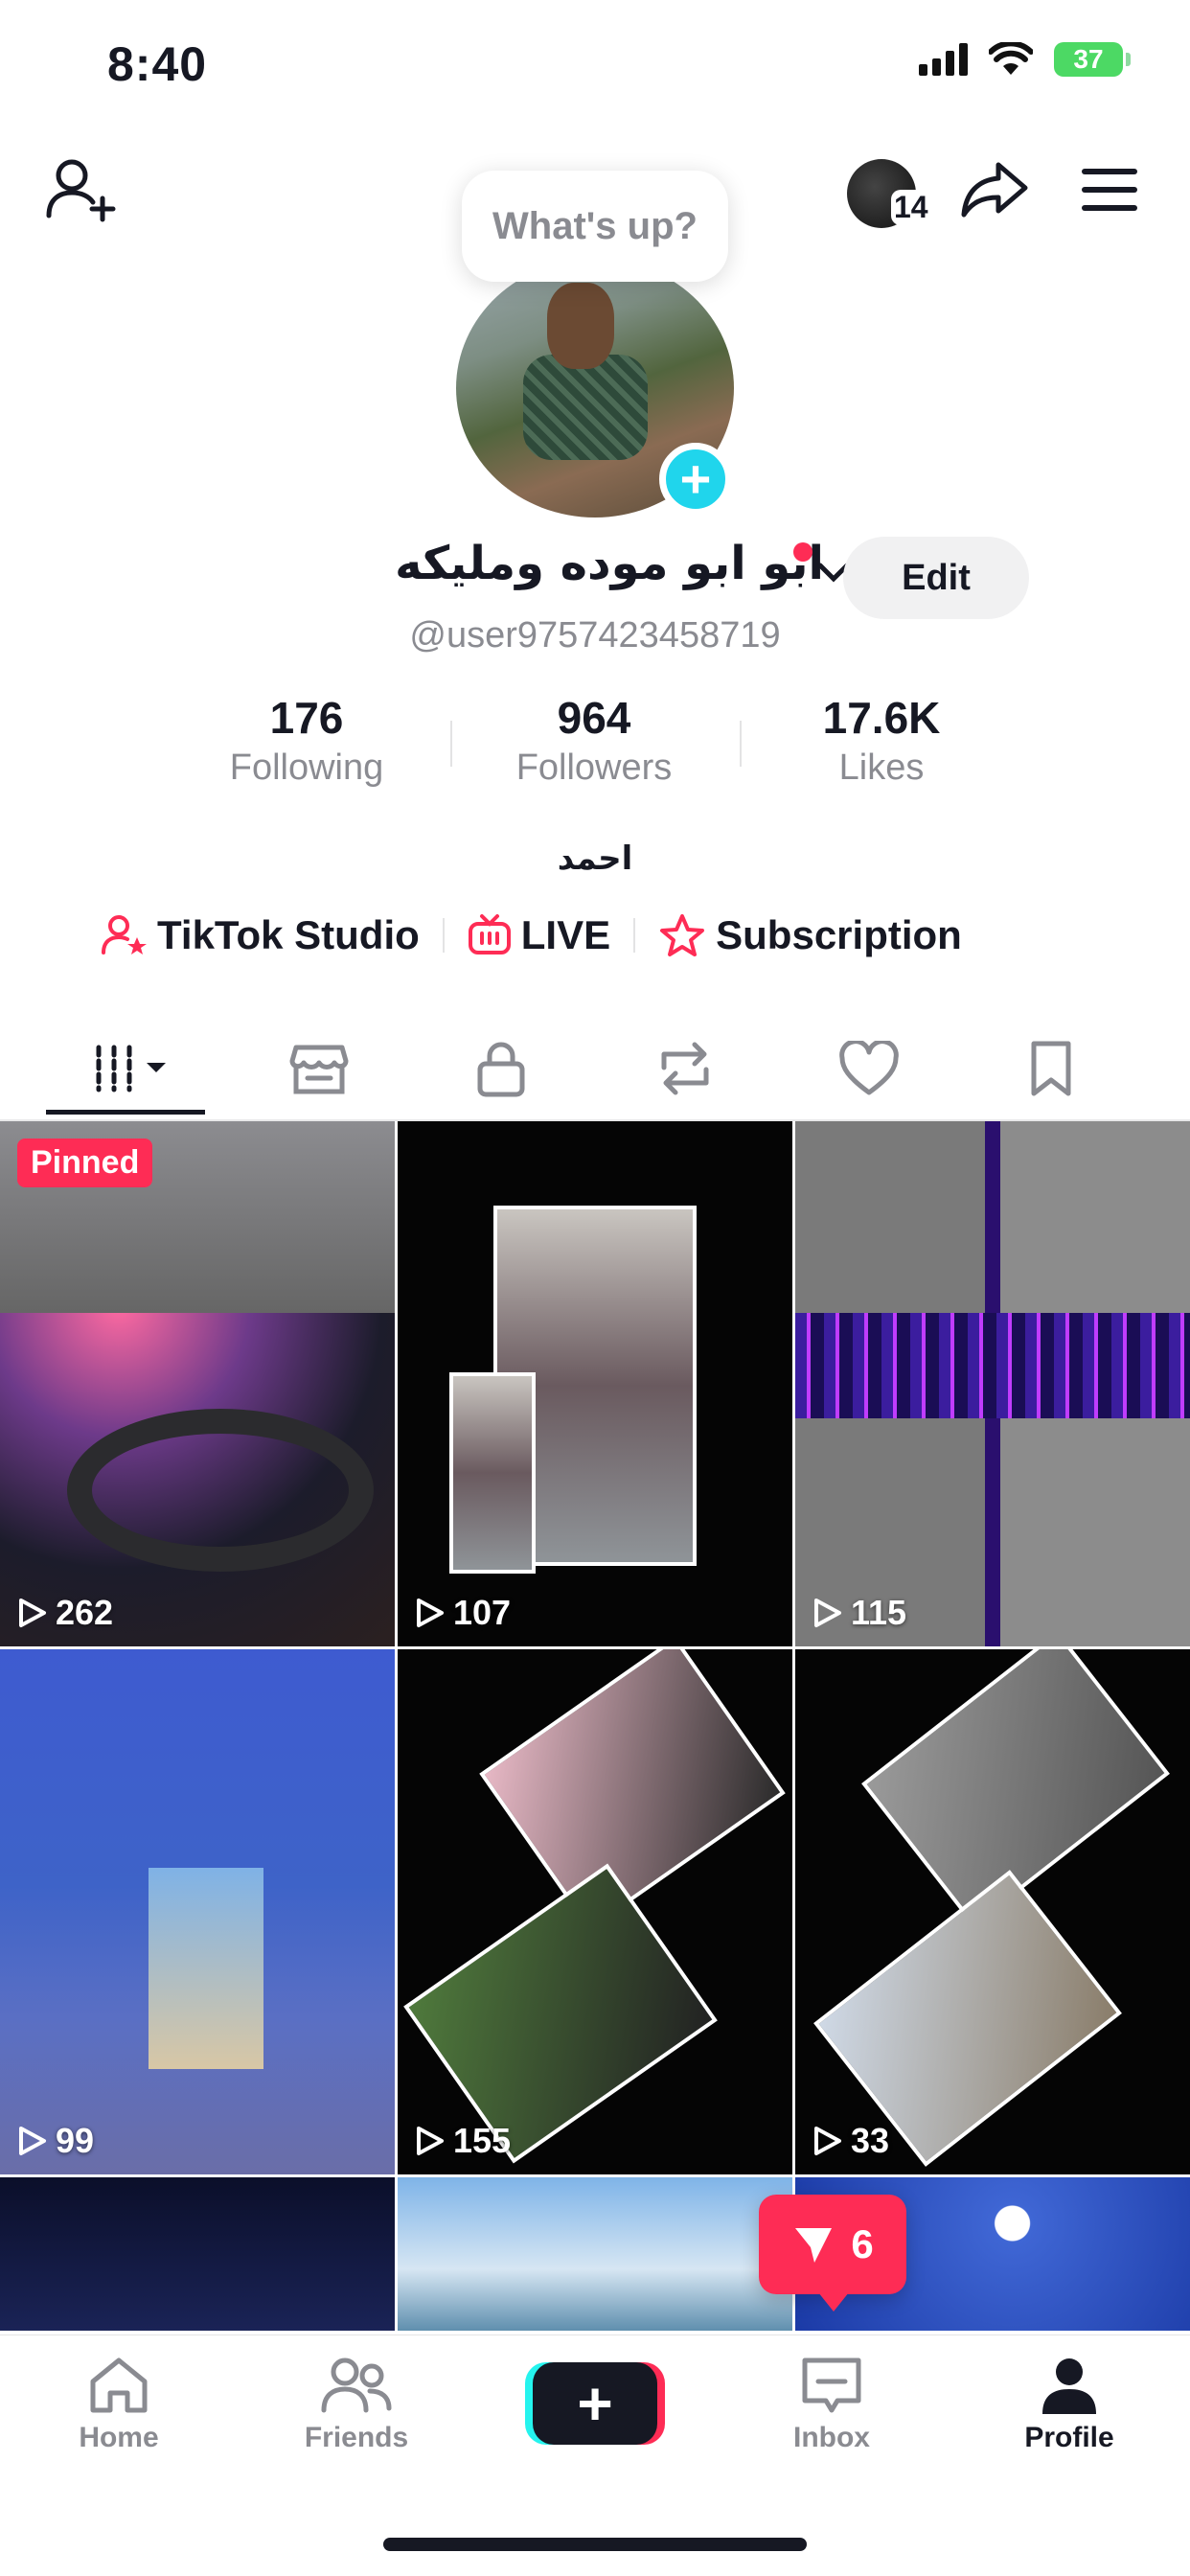 This screenshot has width=1190, height=2576. I want to click on status-icons: 37, so click(1025, 59).